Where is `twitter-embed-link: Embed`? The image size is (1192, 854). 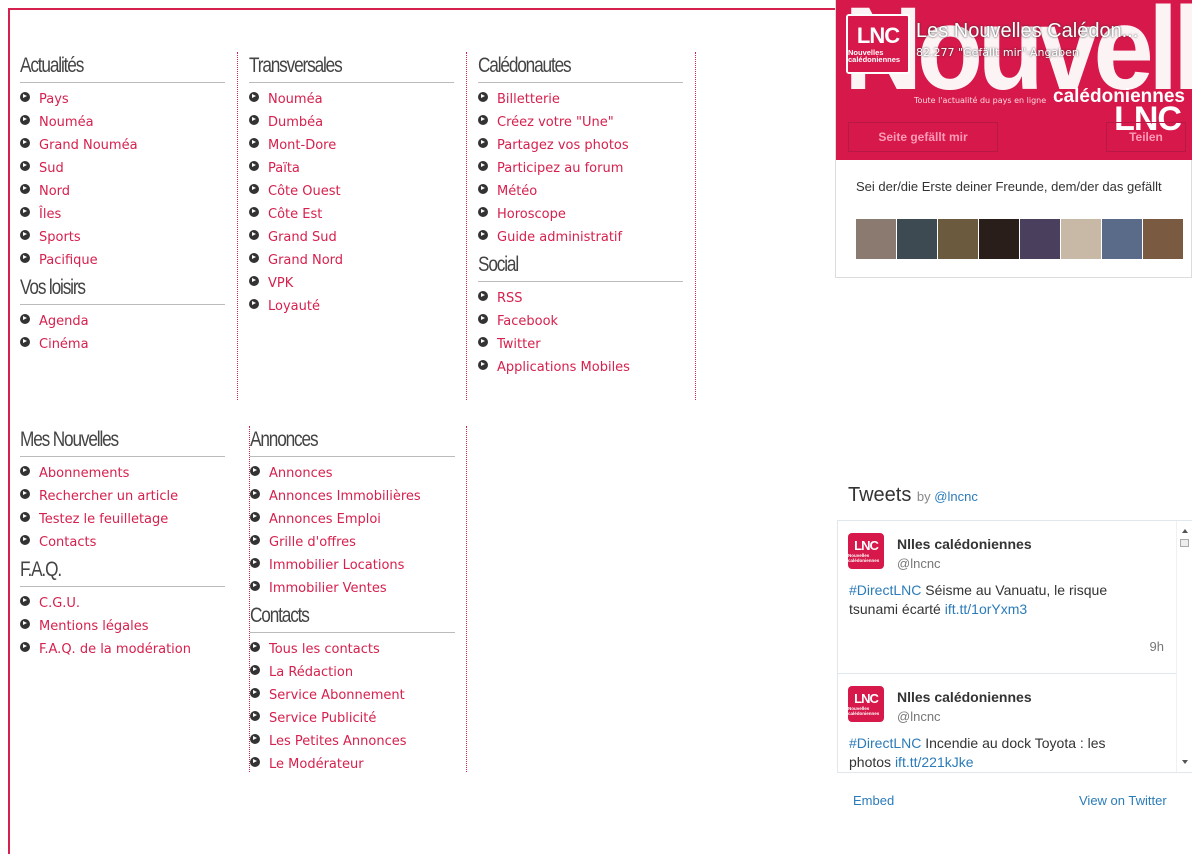 twitter-embed-link: Embed is located at coordinates (873, 800).